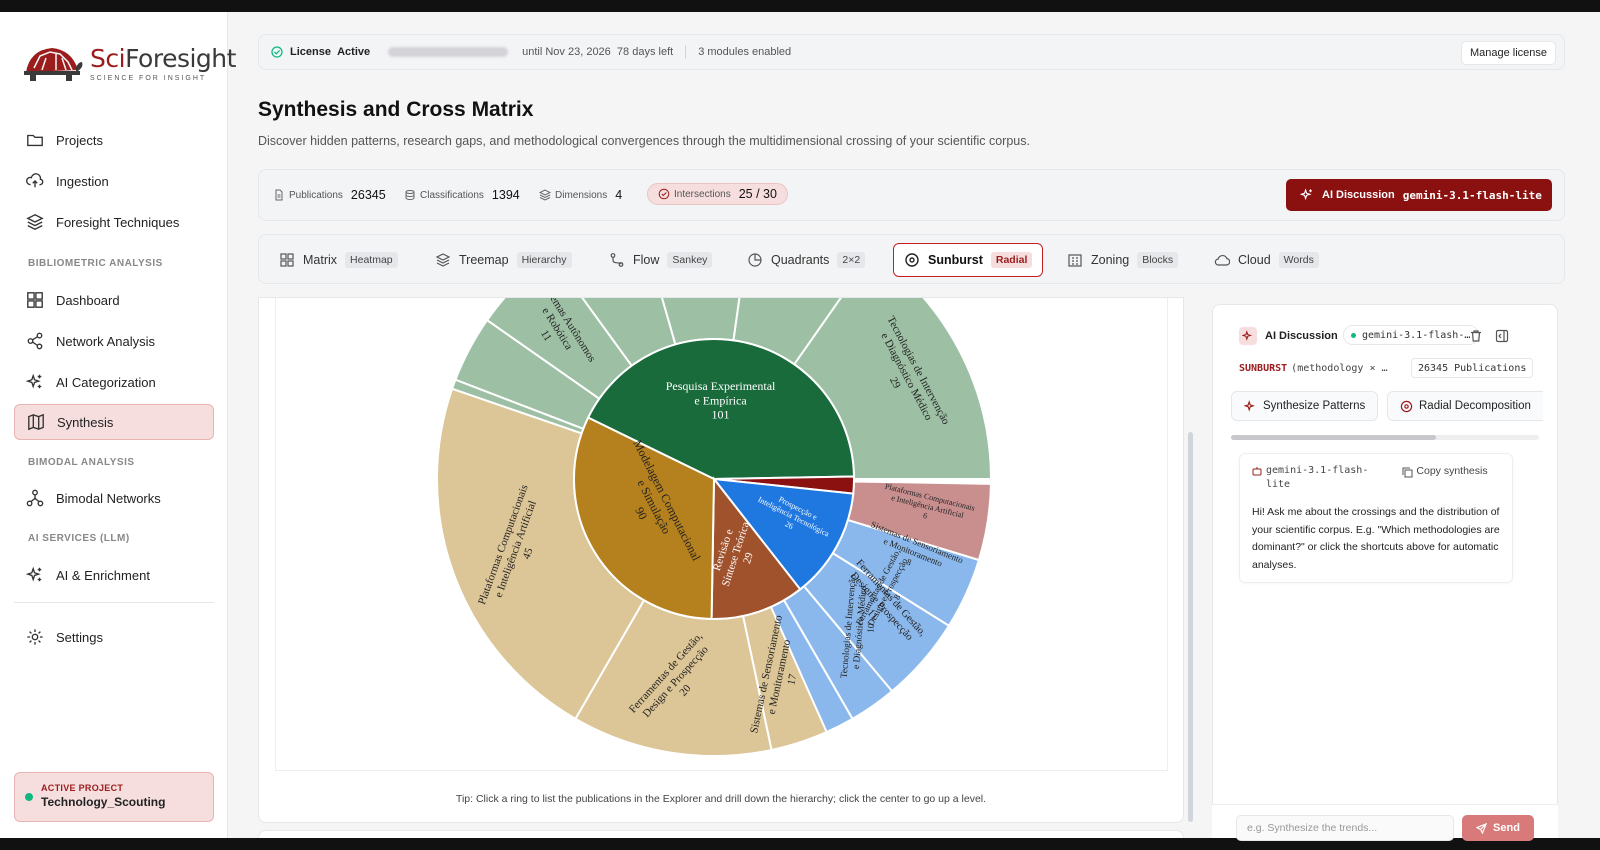  I want to click on ai-panel-header: AI Discussion, so click(1288, 336).